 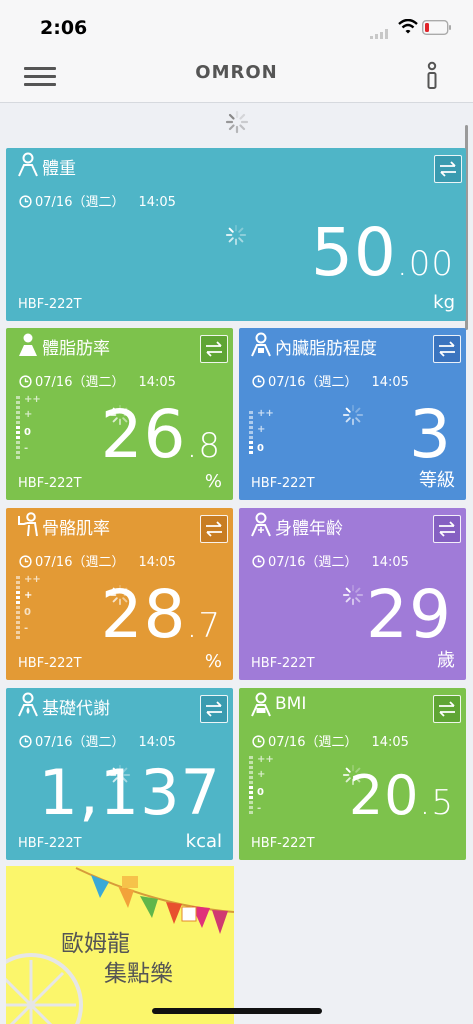 I want to click on measure-value: 28.7, so click(x=160, y=614).